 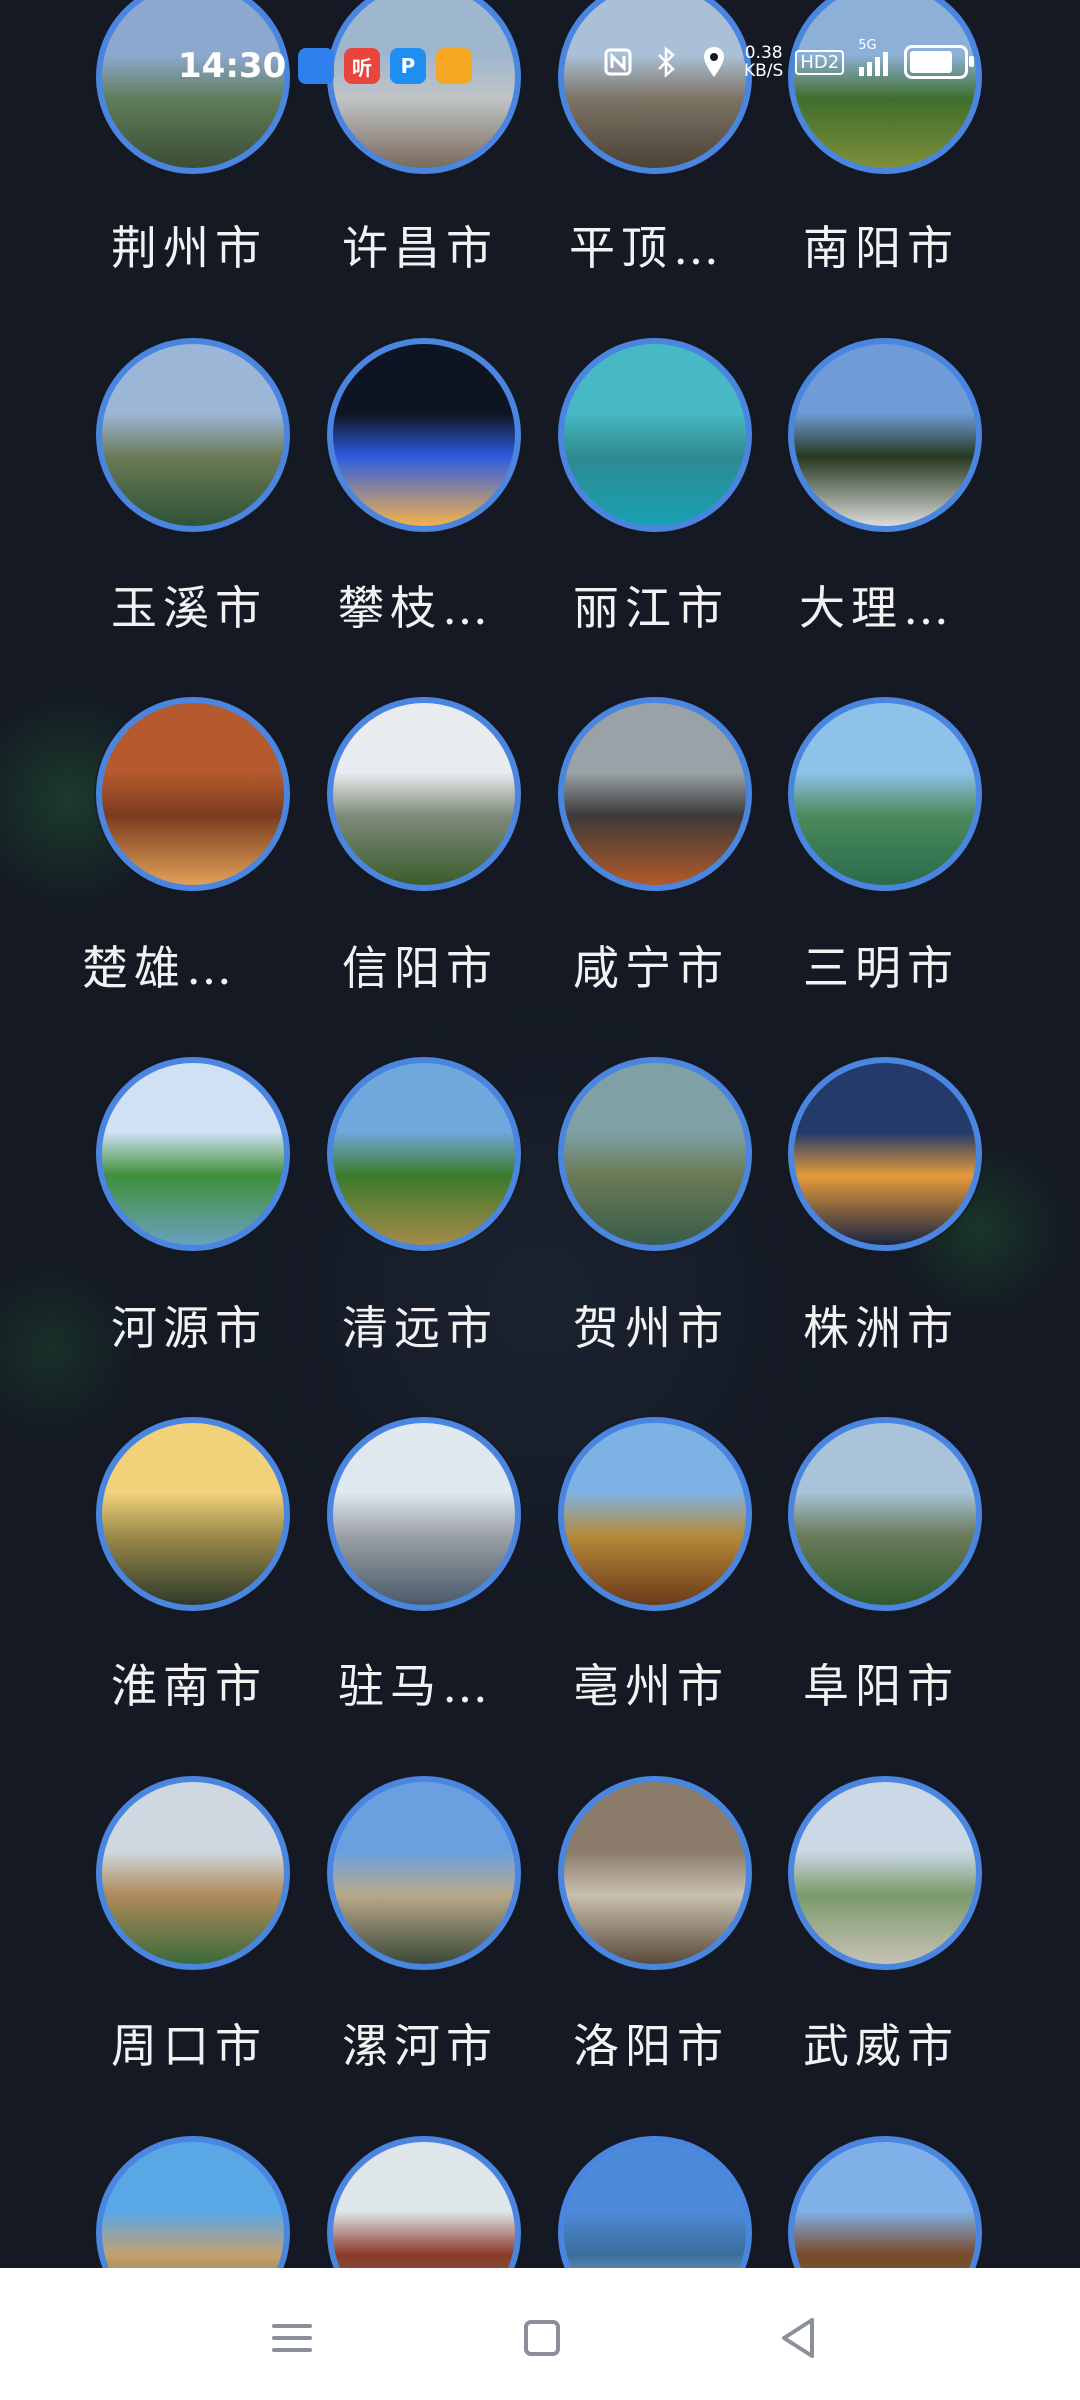 What do you see at coordinates (764, 71) in the screenshot?
I see `network-speed-unit: KB/S` at bounding box center [764, 71].